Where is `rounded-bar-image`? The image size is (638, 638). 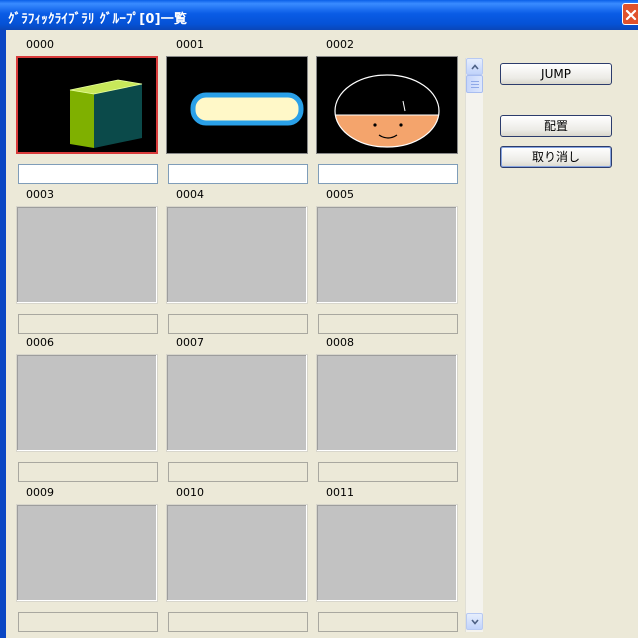 rounded-bar-image is located at coordinates (247, 109).